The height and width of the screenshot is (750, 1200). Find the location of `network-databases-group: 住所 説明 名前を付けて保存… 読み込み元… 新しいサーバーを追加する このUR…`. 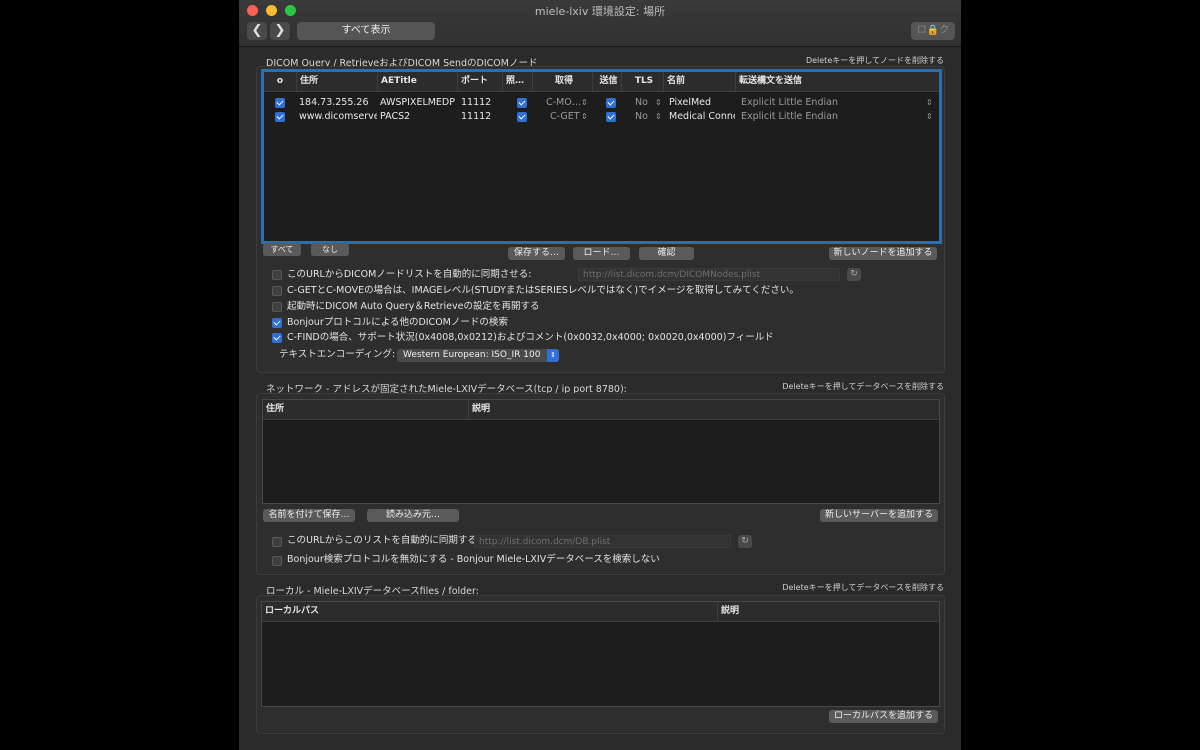

network-databases-group: 住所 説明 名前を付けて保存… 読み込み元… 新しいサーバーを追加する このUR… is located at coordinates (600, 484).